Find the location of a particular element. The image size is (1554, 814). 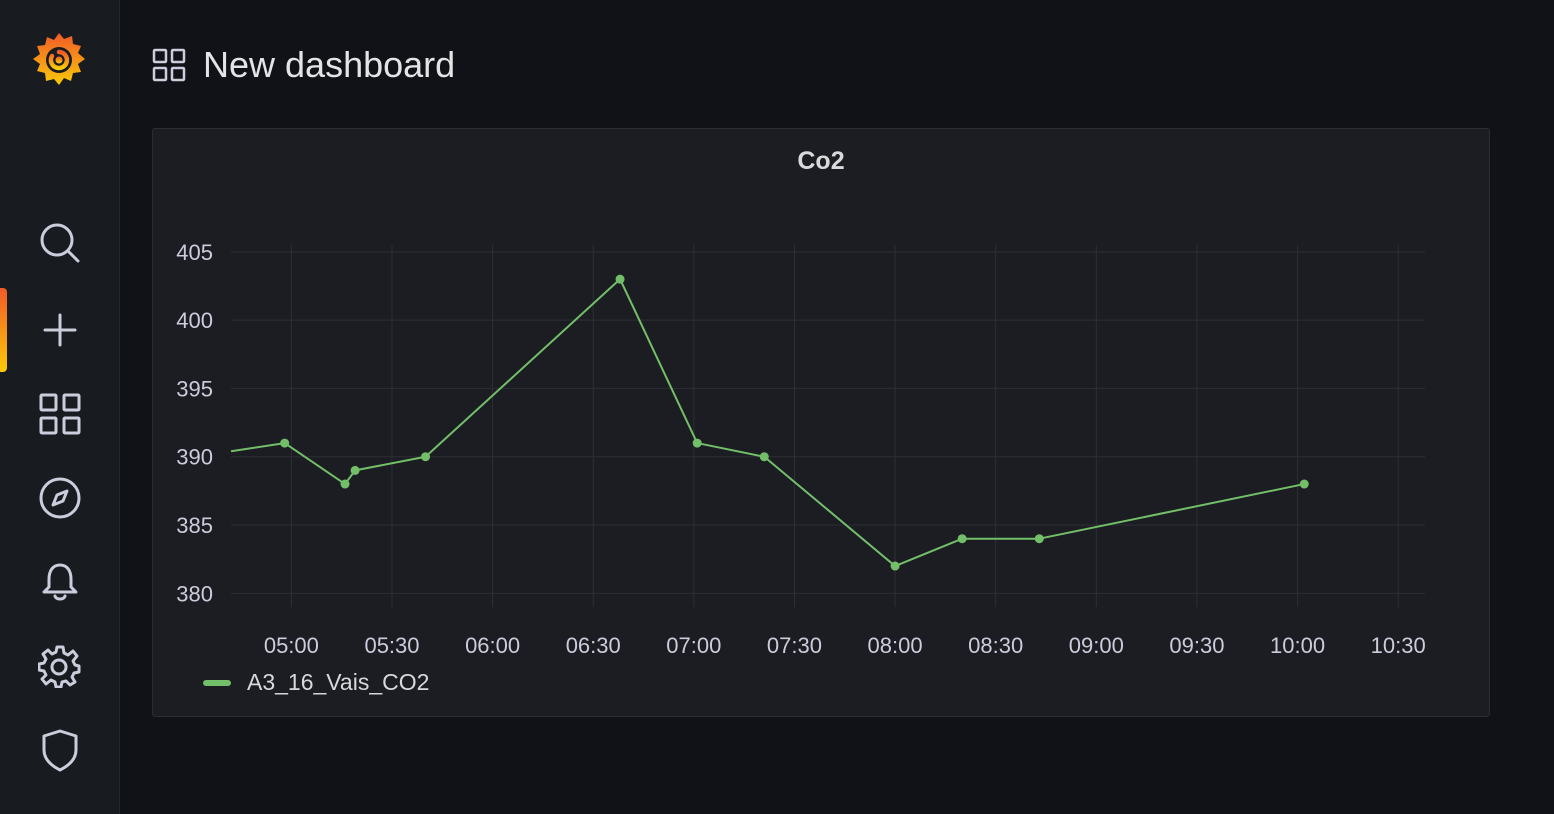

x-tick-label: 07:00 is located at coordinates (693, 645).